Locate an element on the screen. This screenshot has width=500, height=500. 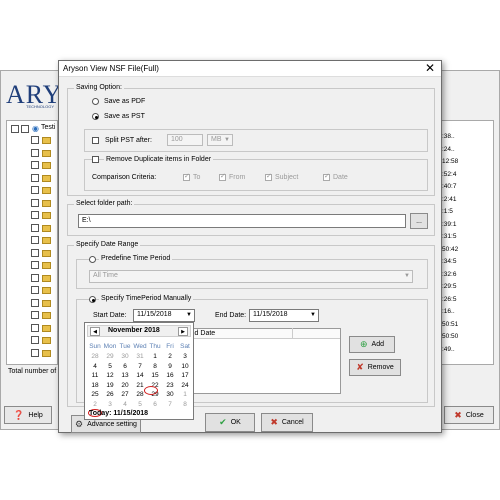
calendar-day: 29 is located at coordinates (110, 356).